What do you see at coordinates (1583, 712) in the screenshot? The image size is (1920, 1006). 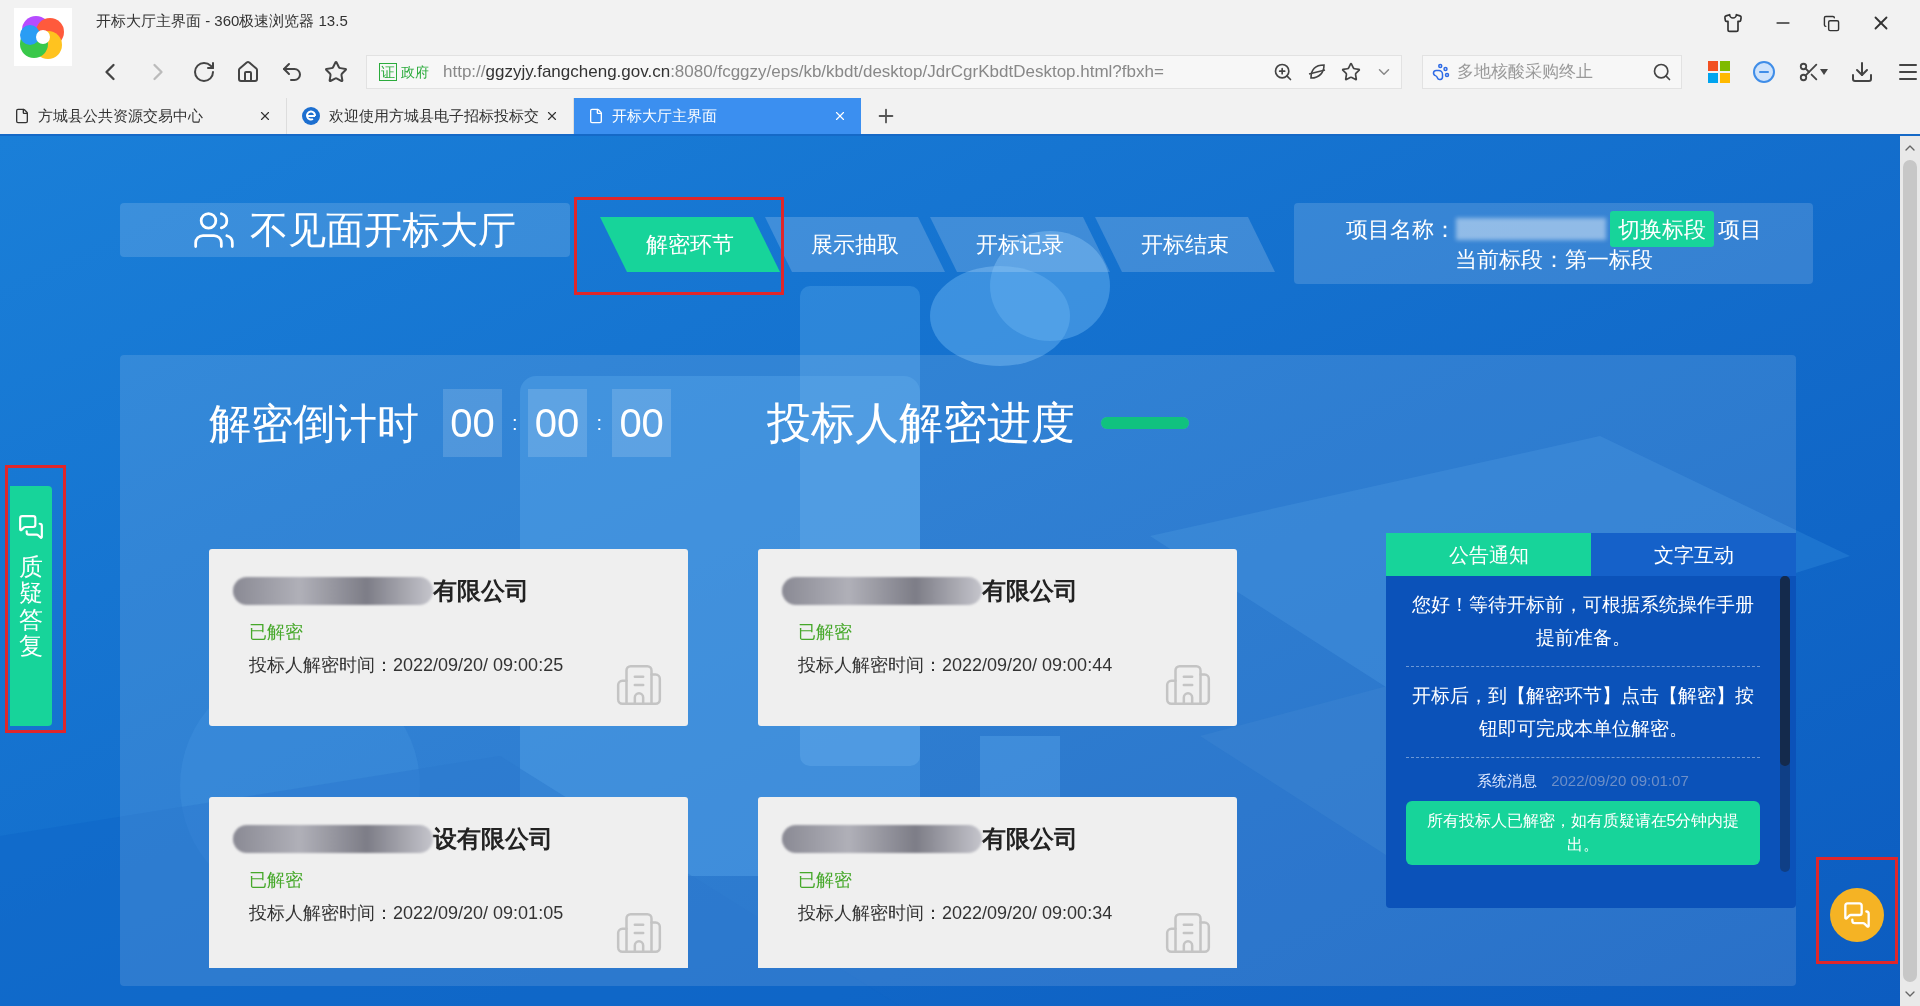 I see `notice-message: 开标后，到【解密环节】点击【解密】按钮即可完成本单位解密。` at bounding box center [1583, 712].